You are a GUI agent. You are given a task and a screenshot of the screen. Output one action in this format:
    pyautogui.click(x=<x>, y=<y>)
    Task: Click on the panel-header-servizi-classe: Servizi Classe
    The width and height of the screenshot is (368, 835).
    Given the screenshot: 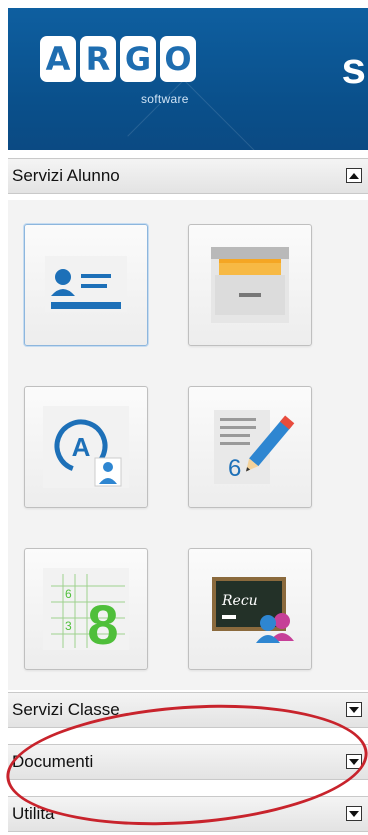 What is the action you would take?
    pyautogui.click(x=188, y=710)
    